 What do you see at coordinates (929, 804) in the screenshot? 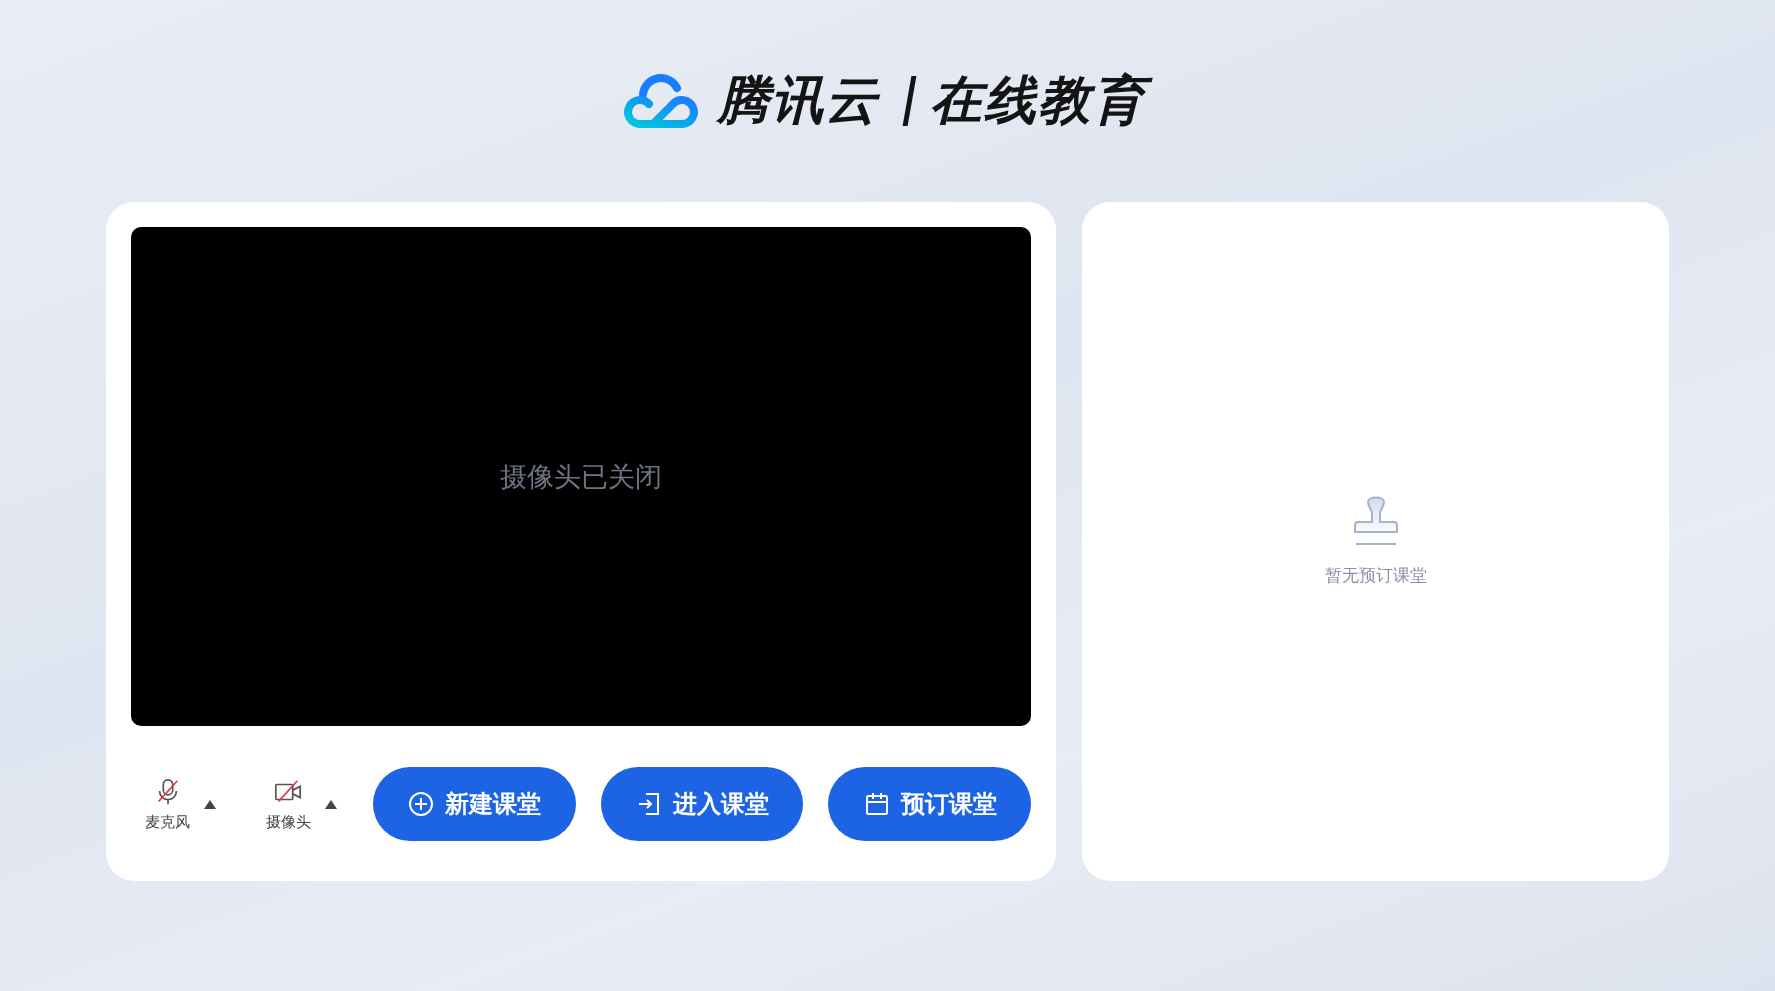
I see `schedule-class-button: 预订课堂` at bounding box center [929, 804].